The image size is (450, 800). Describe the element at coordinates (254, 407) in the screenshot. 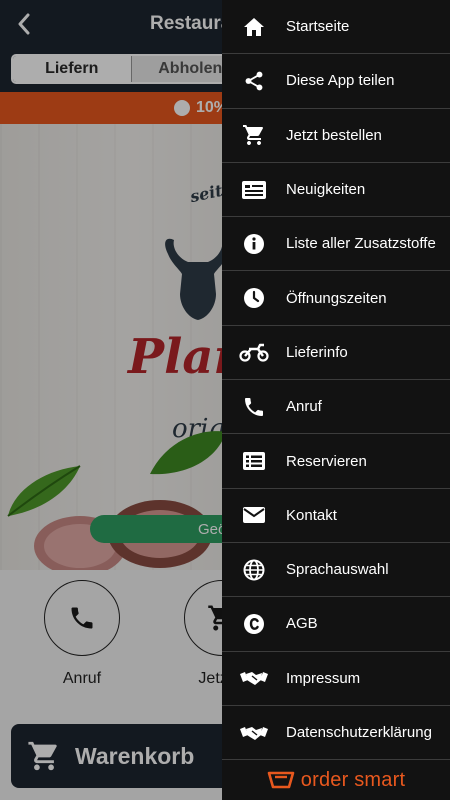

I see `phone-icon` at that location.